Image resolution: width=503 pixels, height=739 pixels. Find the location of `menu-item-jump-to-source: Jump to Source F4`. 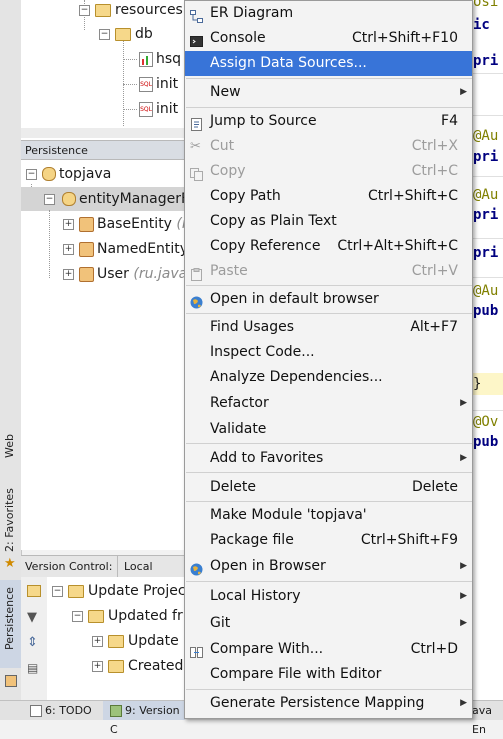

menu-item-jump-to-source: Jump to Source F4 is located at coordinates (328, 121).